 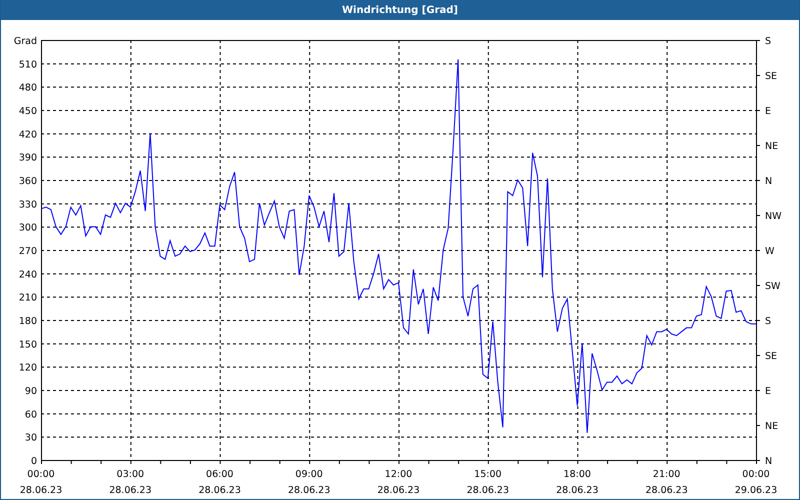 What do you see at coordinates (27, 274) in the screenshot?
I see `y-tick-label: 240` at bounding box center [27, 274].